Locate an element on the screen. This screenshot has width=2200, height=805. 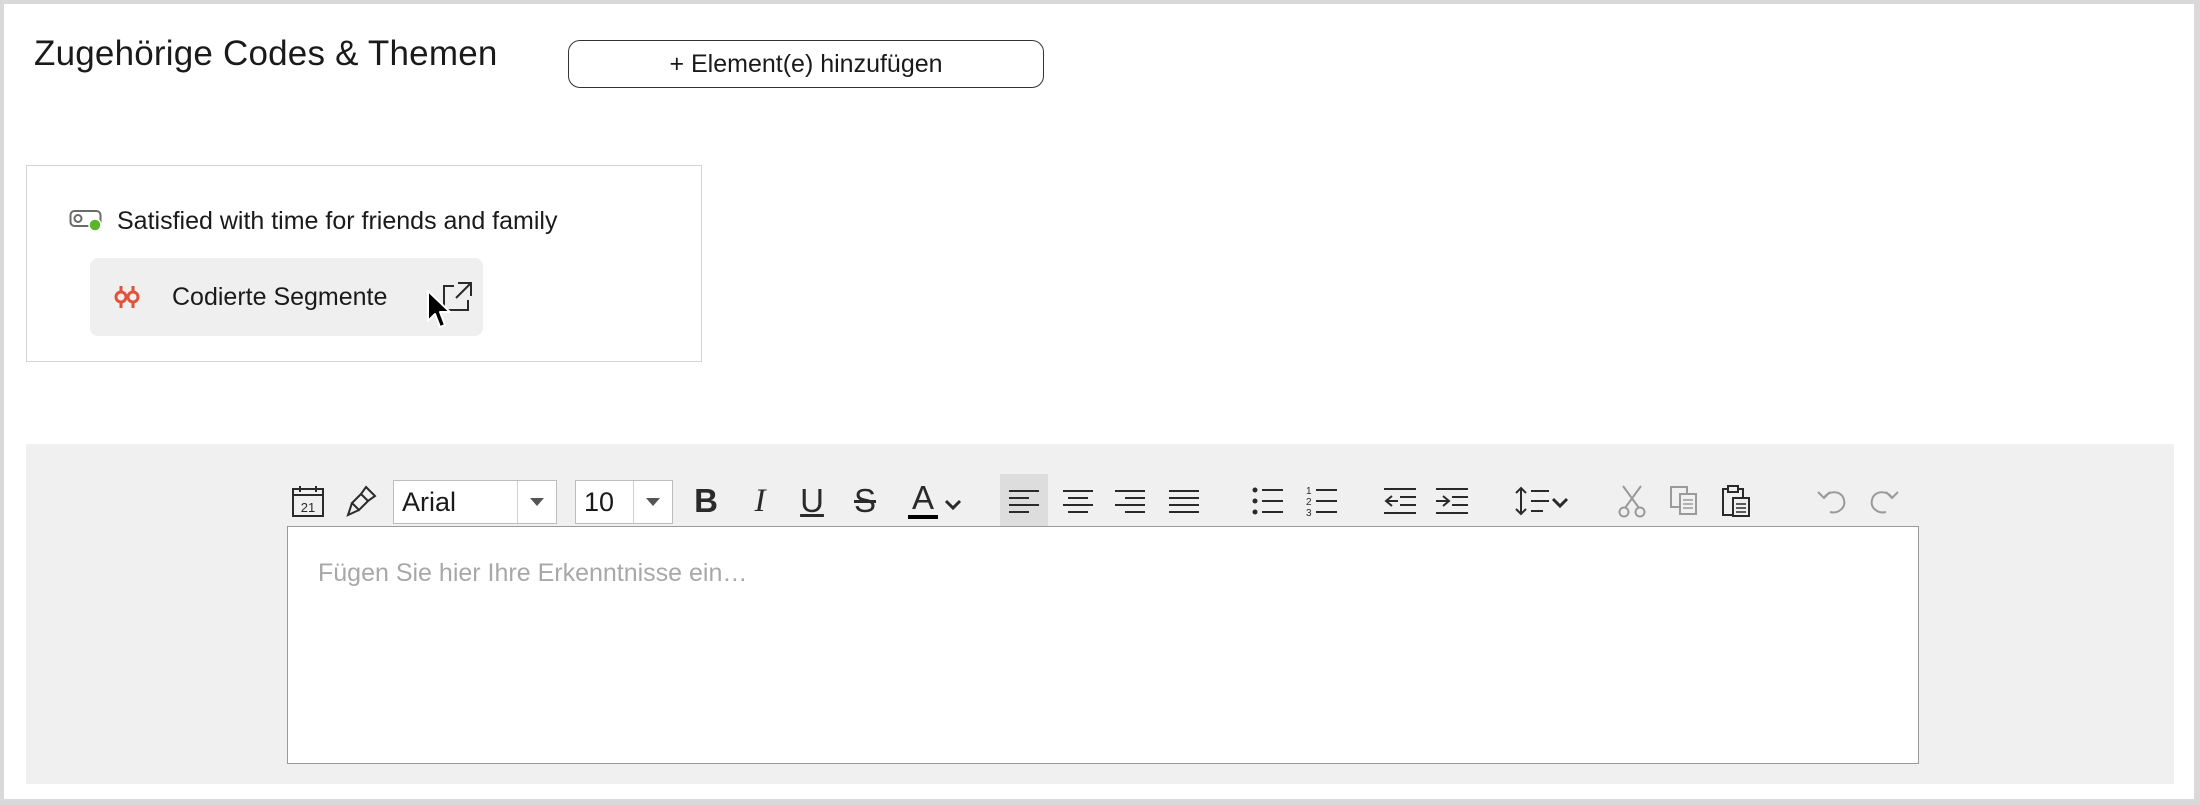
outdent-icon is located at coordinates (1400, 501).